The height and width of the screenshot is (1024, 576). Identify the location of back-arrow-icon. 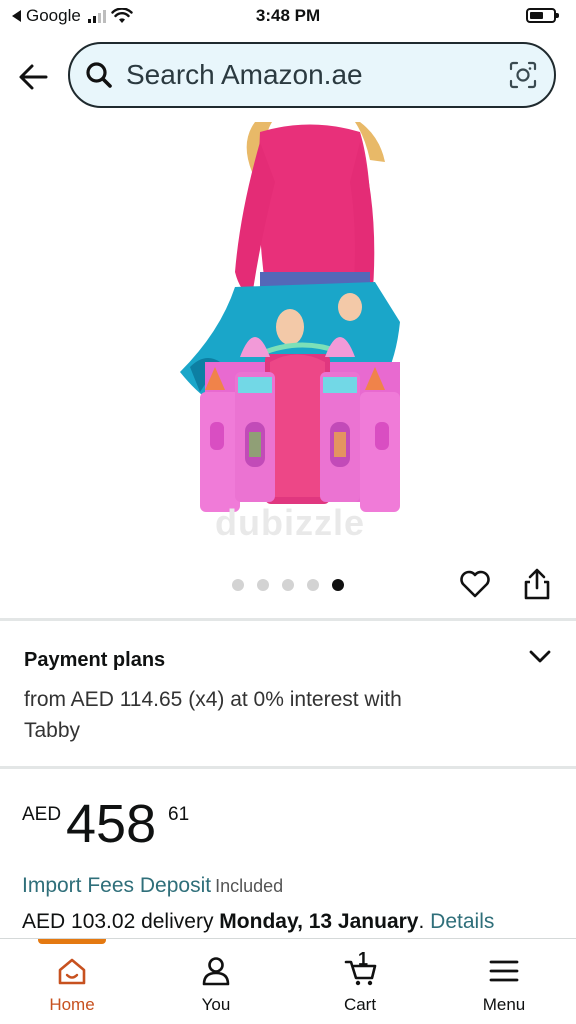
(34, 77).